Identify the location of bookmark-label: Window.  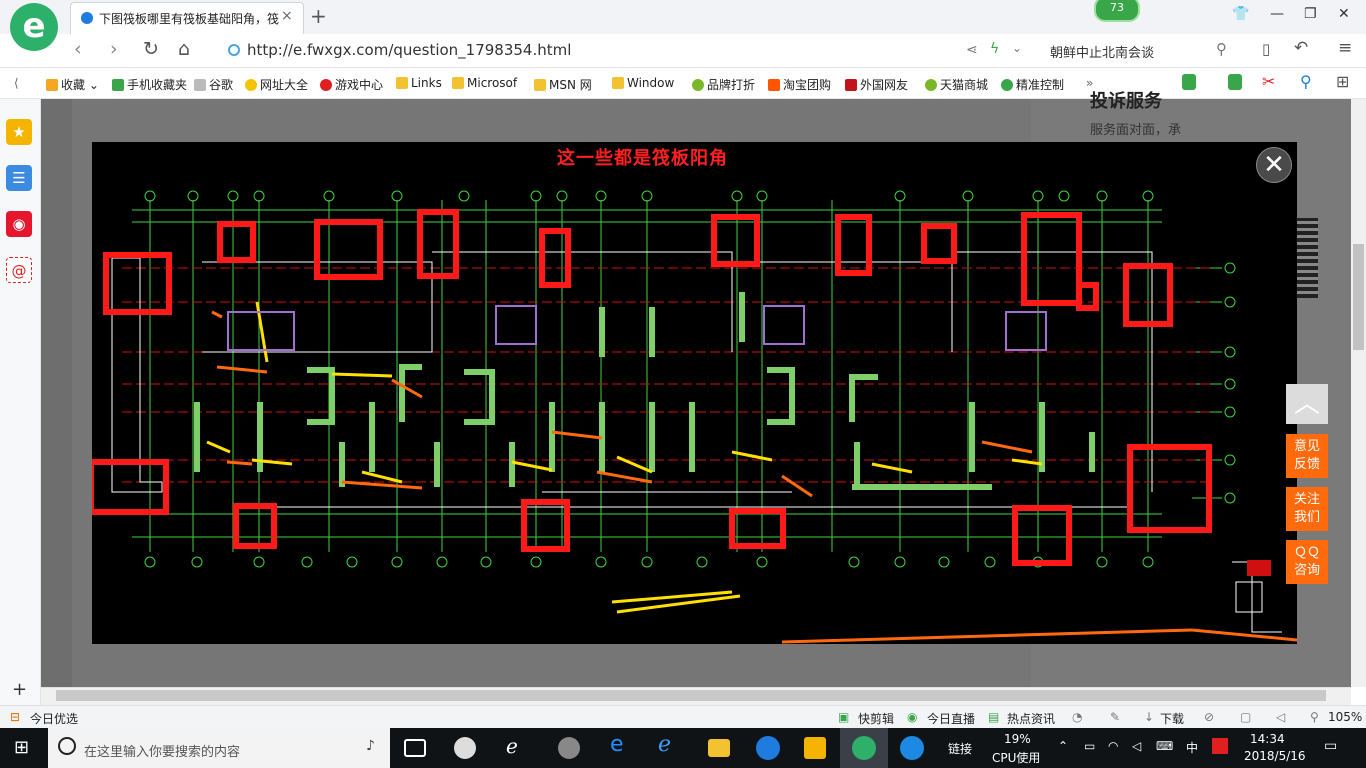
(651, 83).